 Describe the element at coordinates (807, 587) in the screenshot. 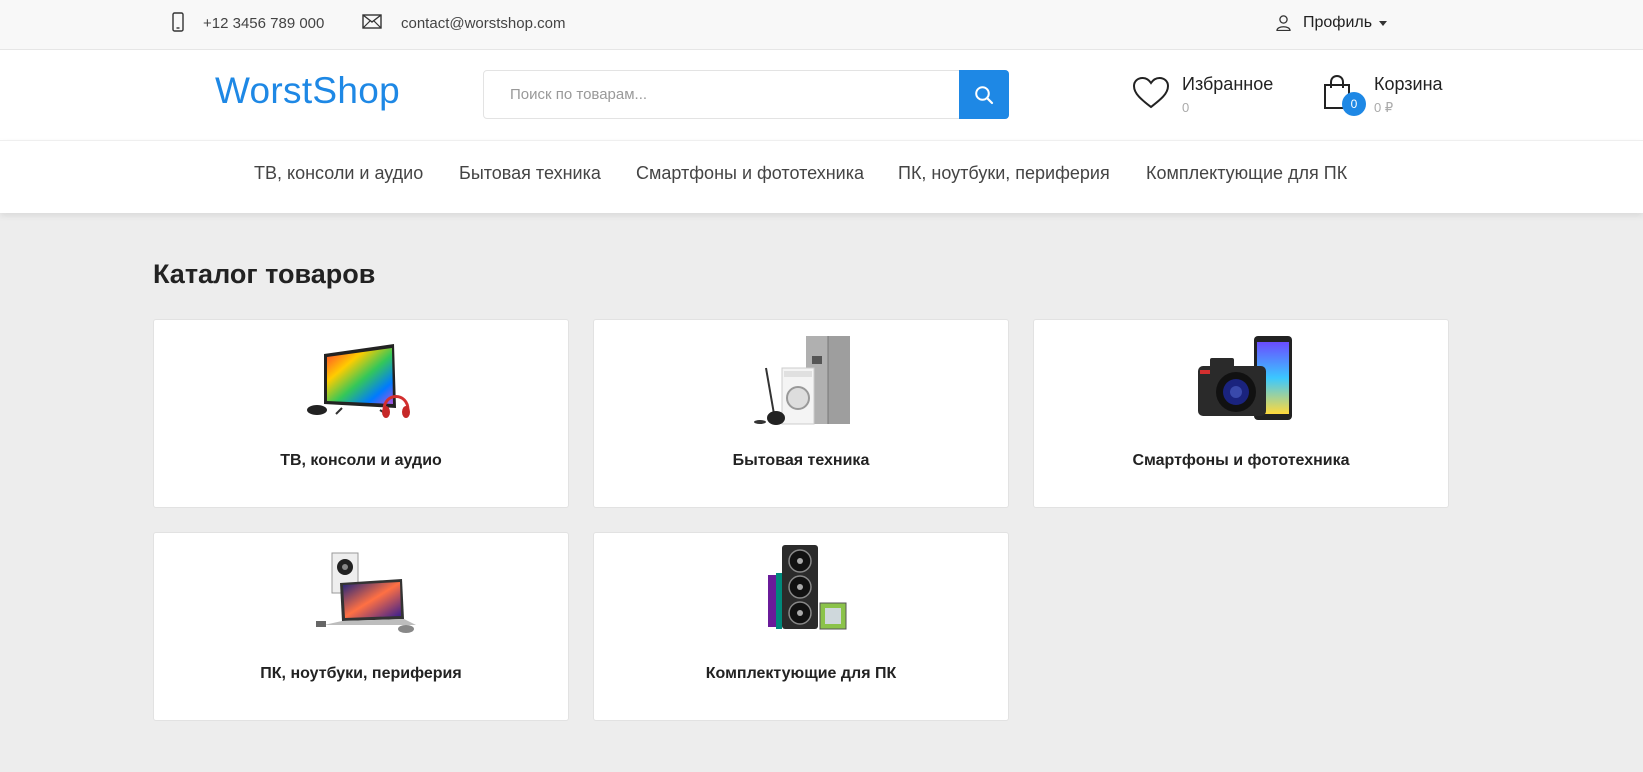

I see `pc-components-image` at that location.